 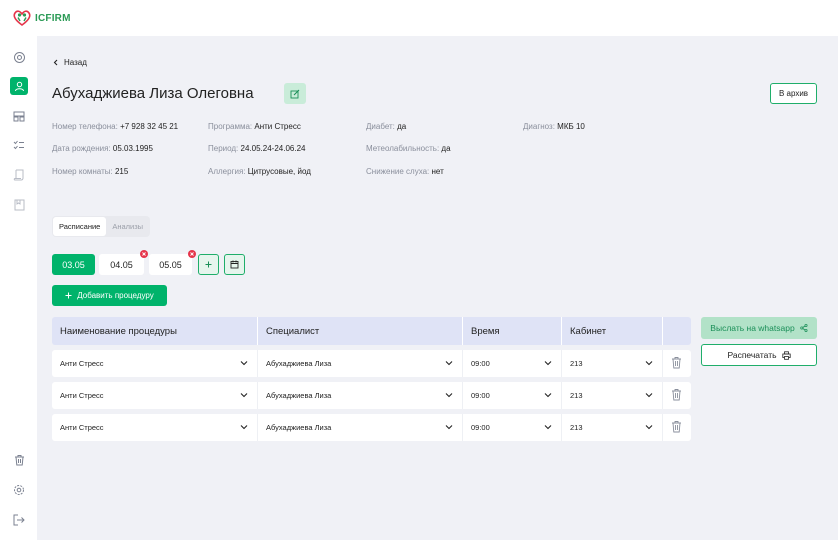 I want to click on info-label: Снижение слуха:, so click(x=398, y=171).